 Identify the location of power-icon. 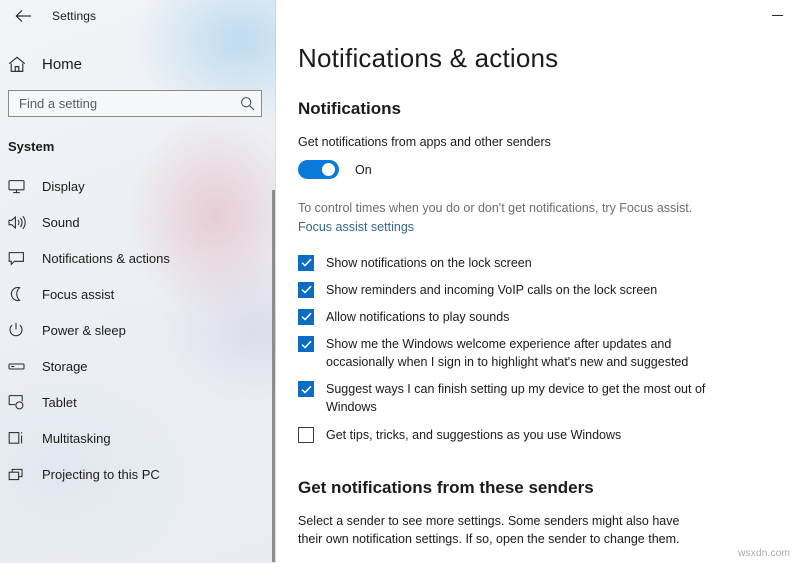
(21, 330).